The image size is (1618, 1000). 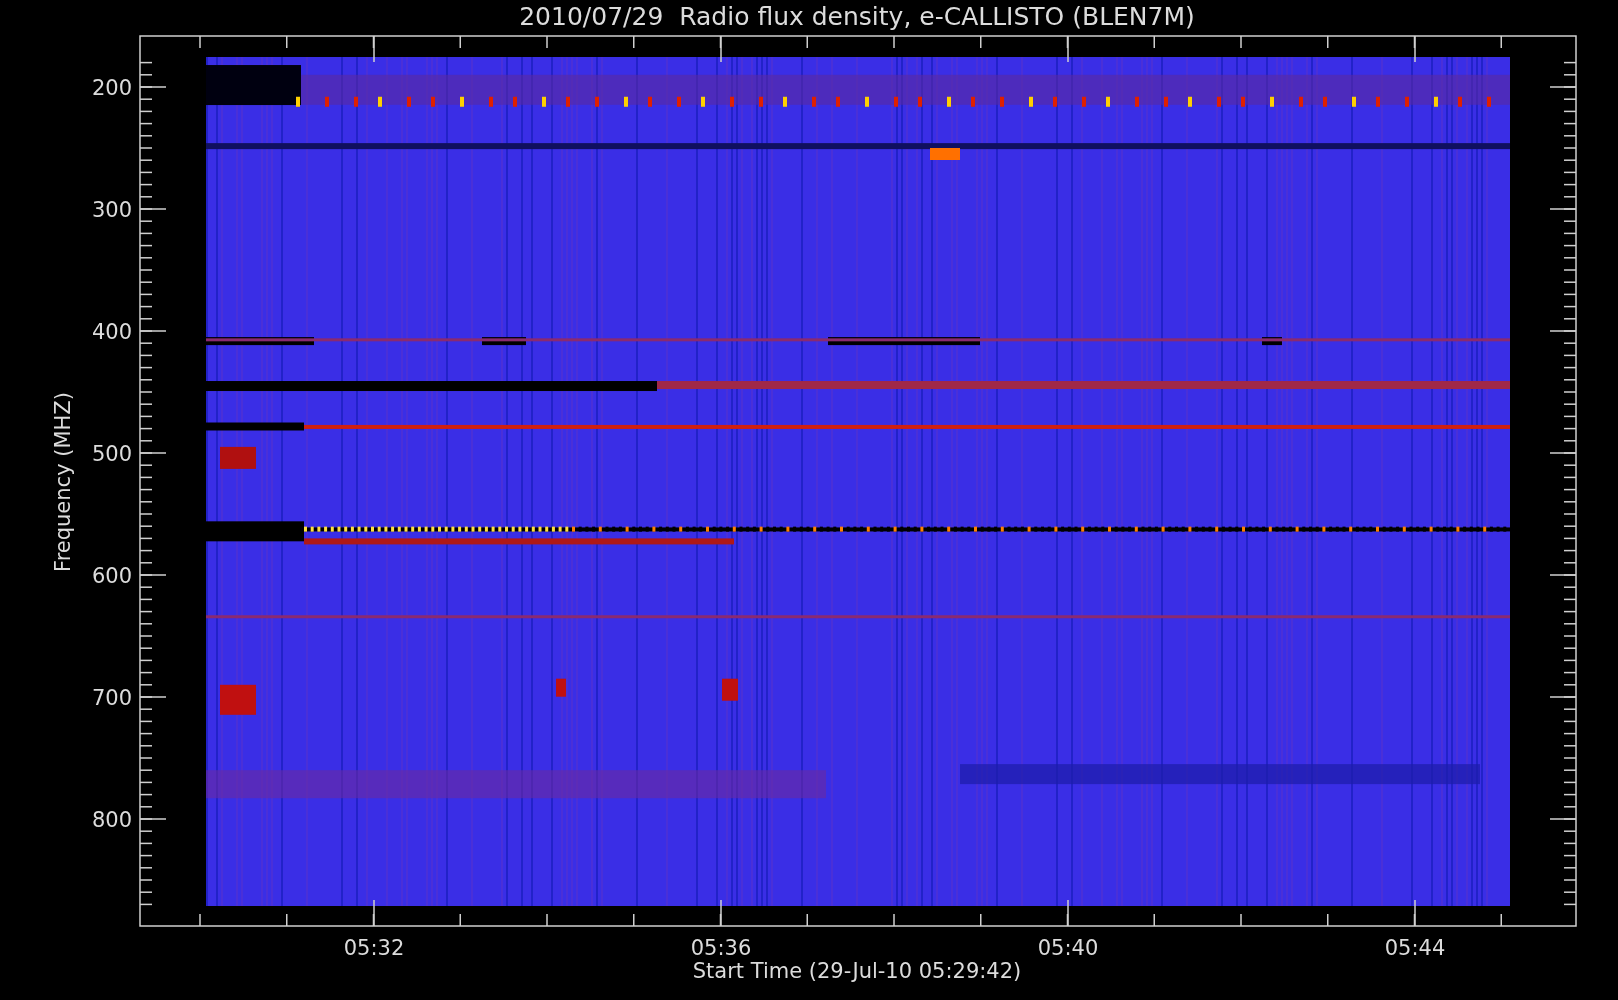 What do you see at coordinates (1068, 948) in the screenshot?
I see `x-tick-label: 05:40` at bounding box center [1068, 948].